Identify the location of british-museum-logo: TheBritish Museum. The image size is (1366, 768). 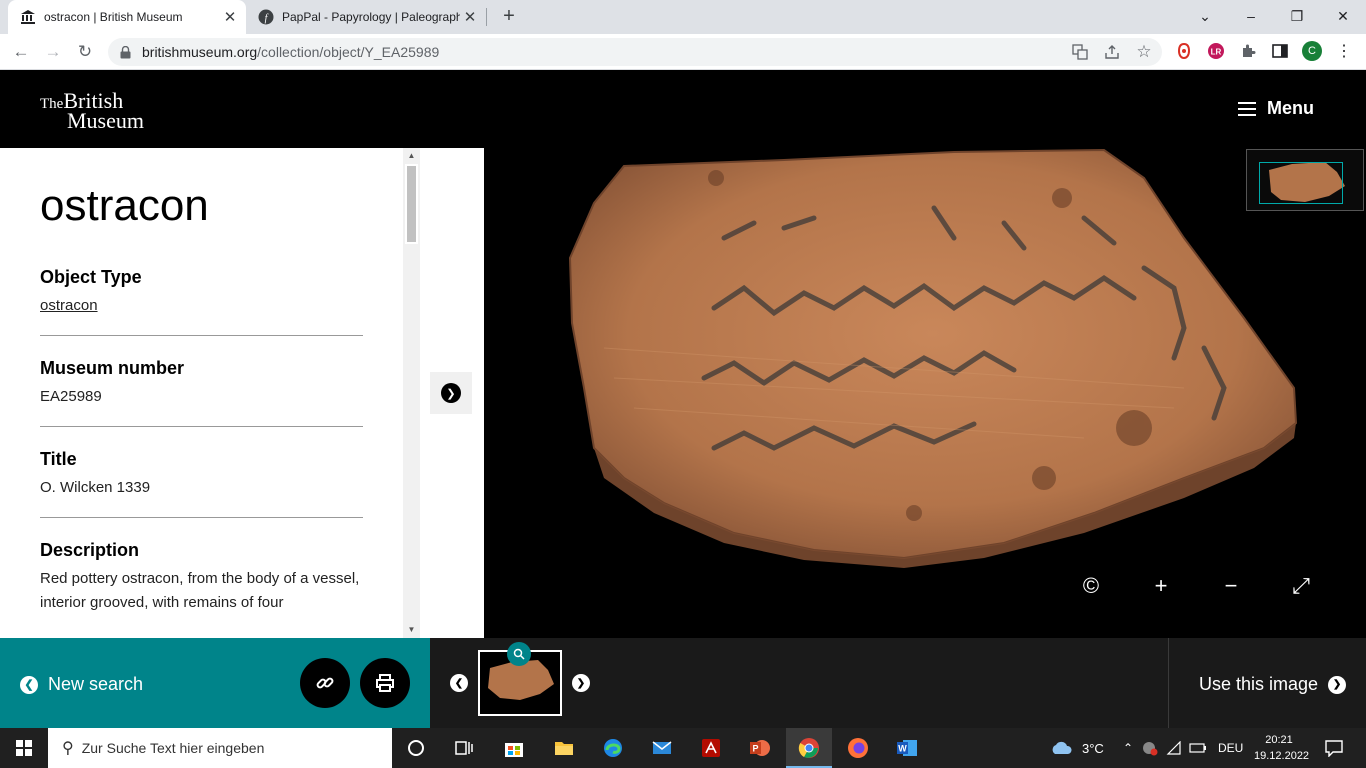
(92, 111).